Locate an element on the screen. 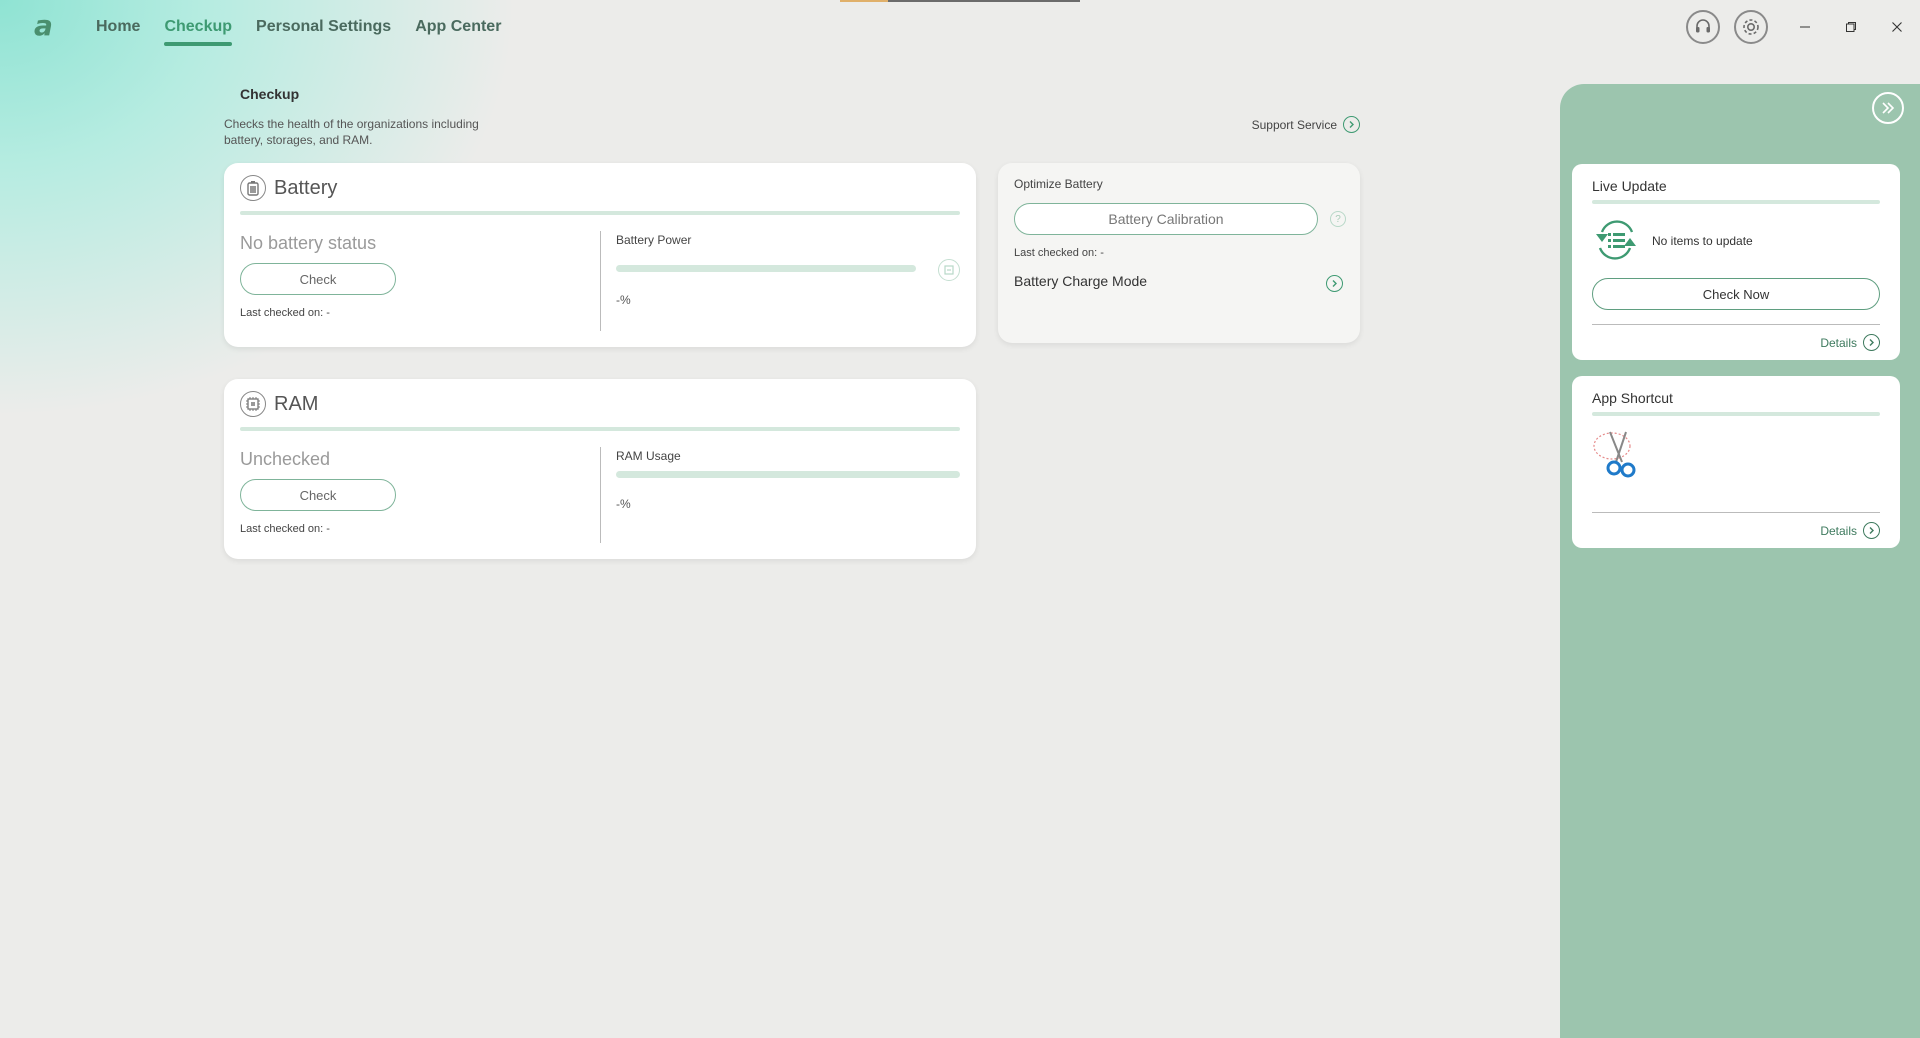 The width and height of the screenshot is (1920, 1038). chip-icon is located at coordinates (253, 404).